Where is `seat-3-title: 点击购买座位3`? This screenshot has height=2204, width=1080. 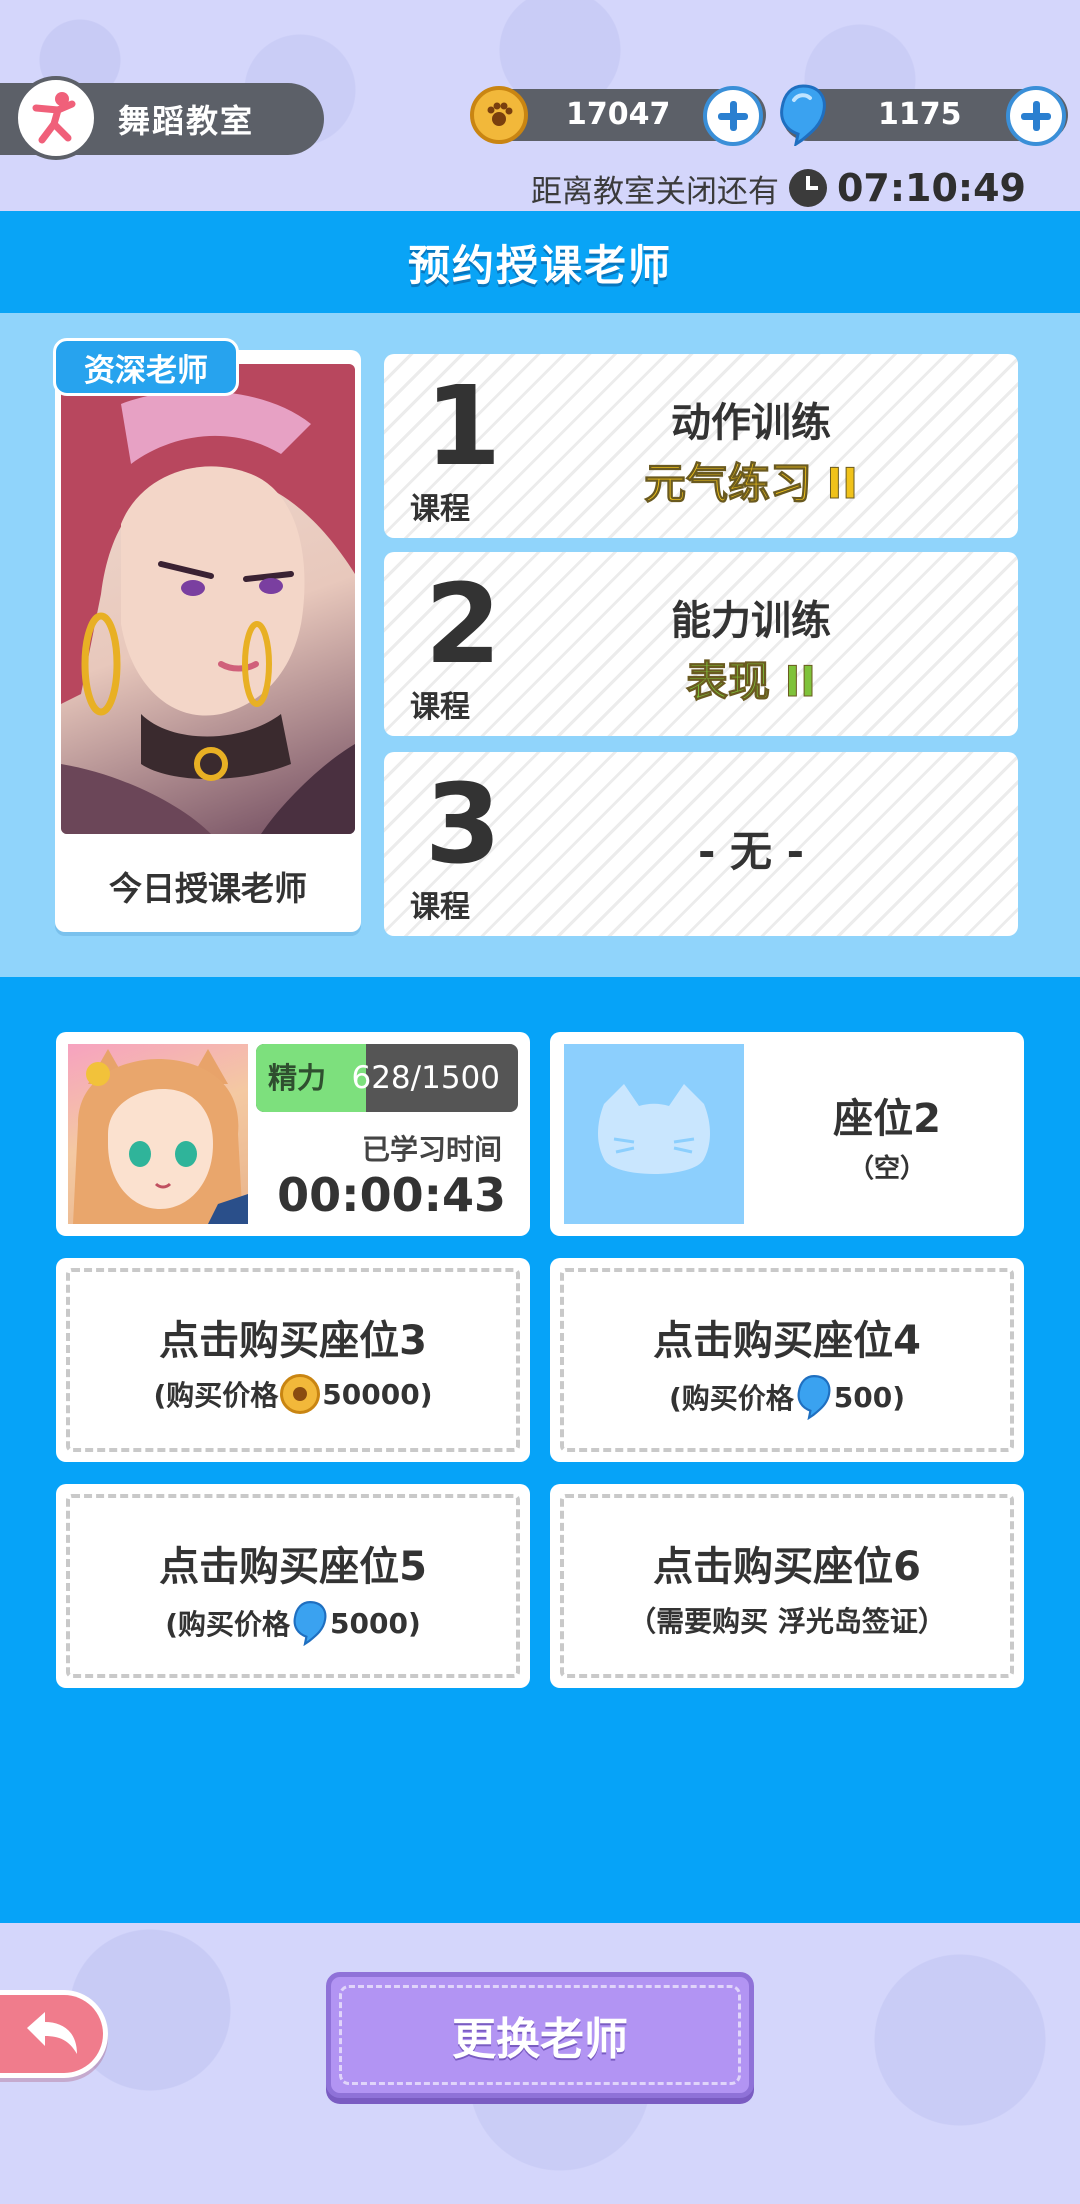 seat-3-title: 点击购买座位3 is located at coordinates (293, 1341).